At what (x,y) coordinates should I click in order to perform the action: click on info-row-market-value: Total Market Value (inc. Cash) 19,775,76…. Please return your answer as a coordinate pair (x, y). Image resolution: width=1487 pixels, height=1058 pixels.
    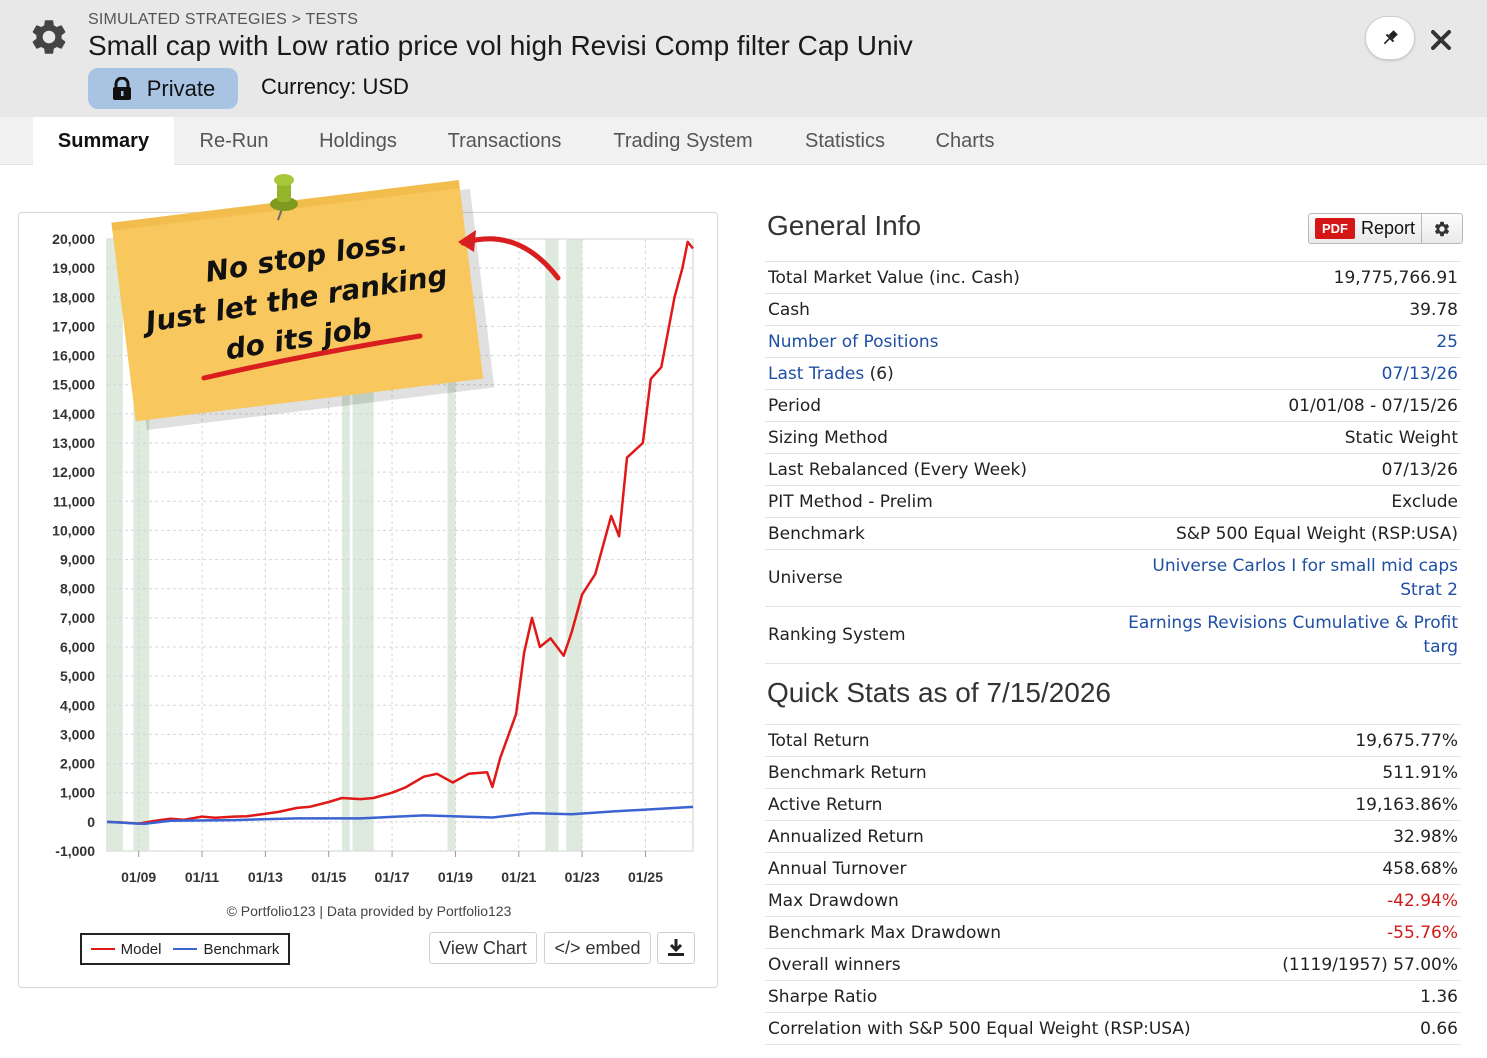
    Looking at the image, I should click on (1113, 278).